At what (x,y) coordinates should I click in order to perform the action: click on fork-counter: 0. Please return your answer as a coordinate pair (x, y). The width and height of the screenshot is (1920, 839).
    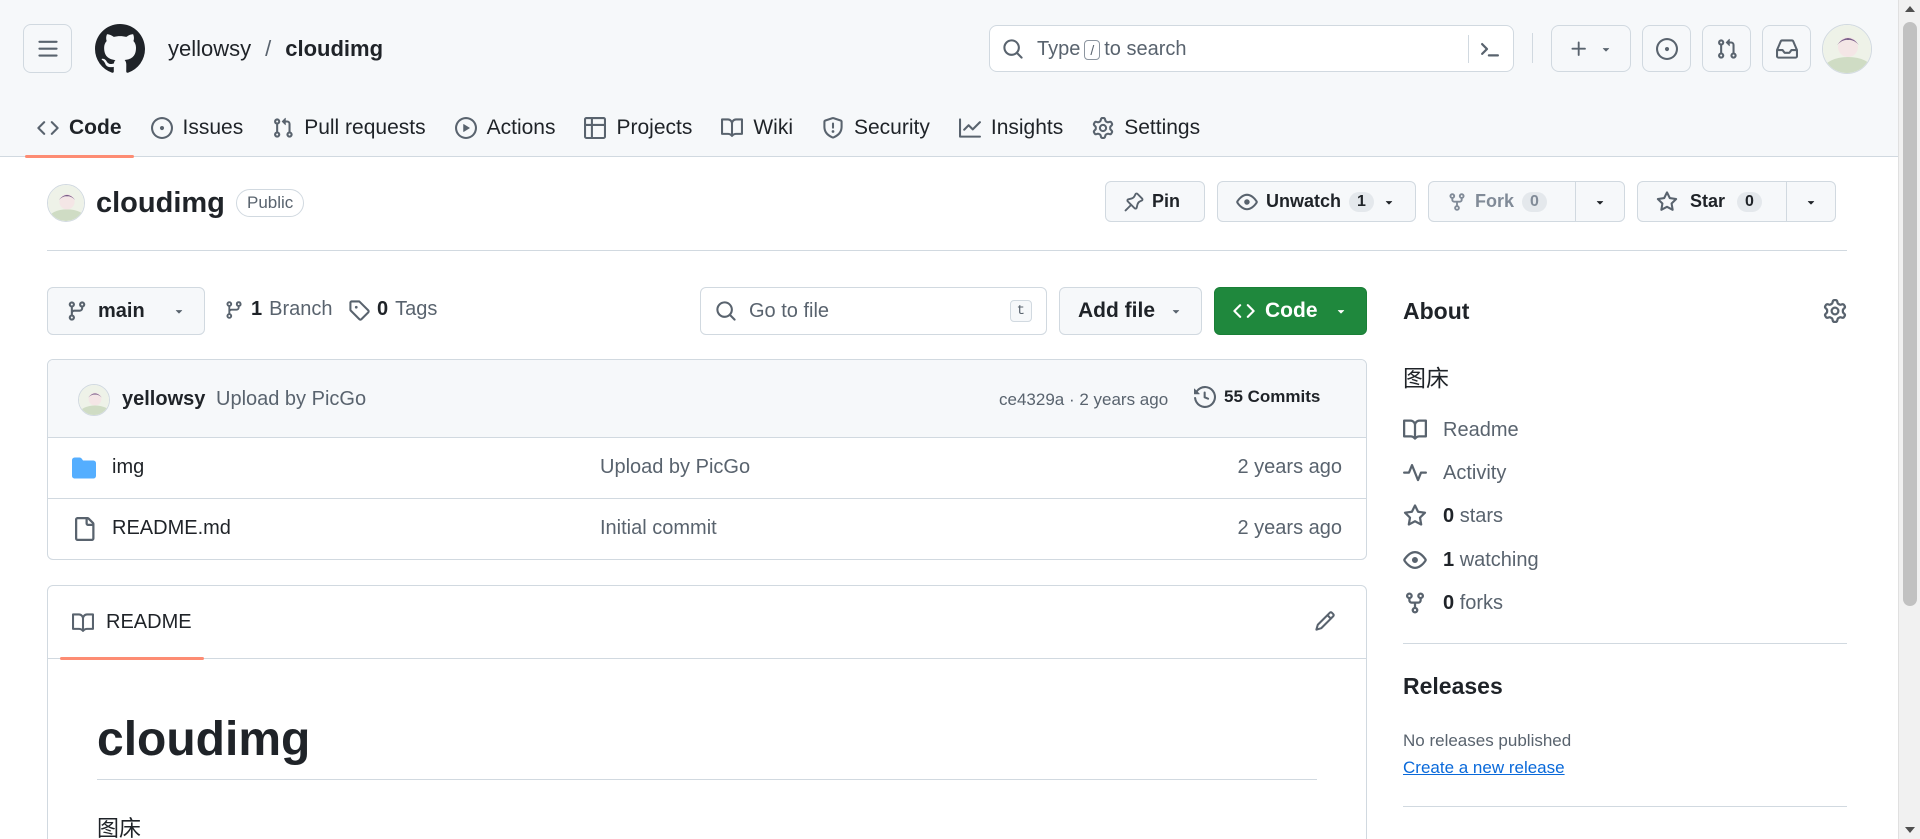
    Looking at the image, I should click on (1534, 201).